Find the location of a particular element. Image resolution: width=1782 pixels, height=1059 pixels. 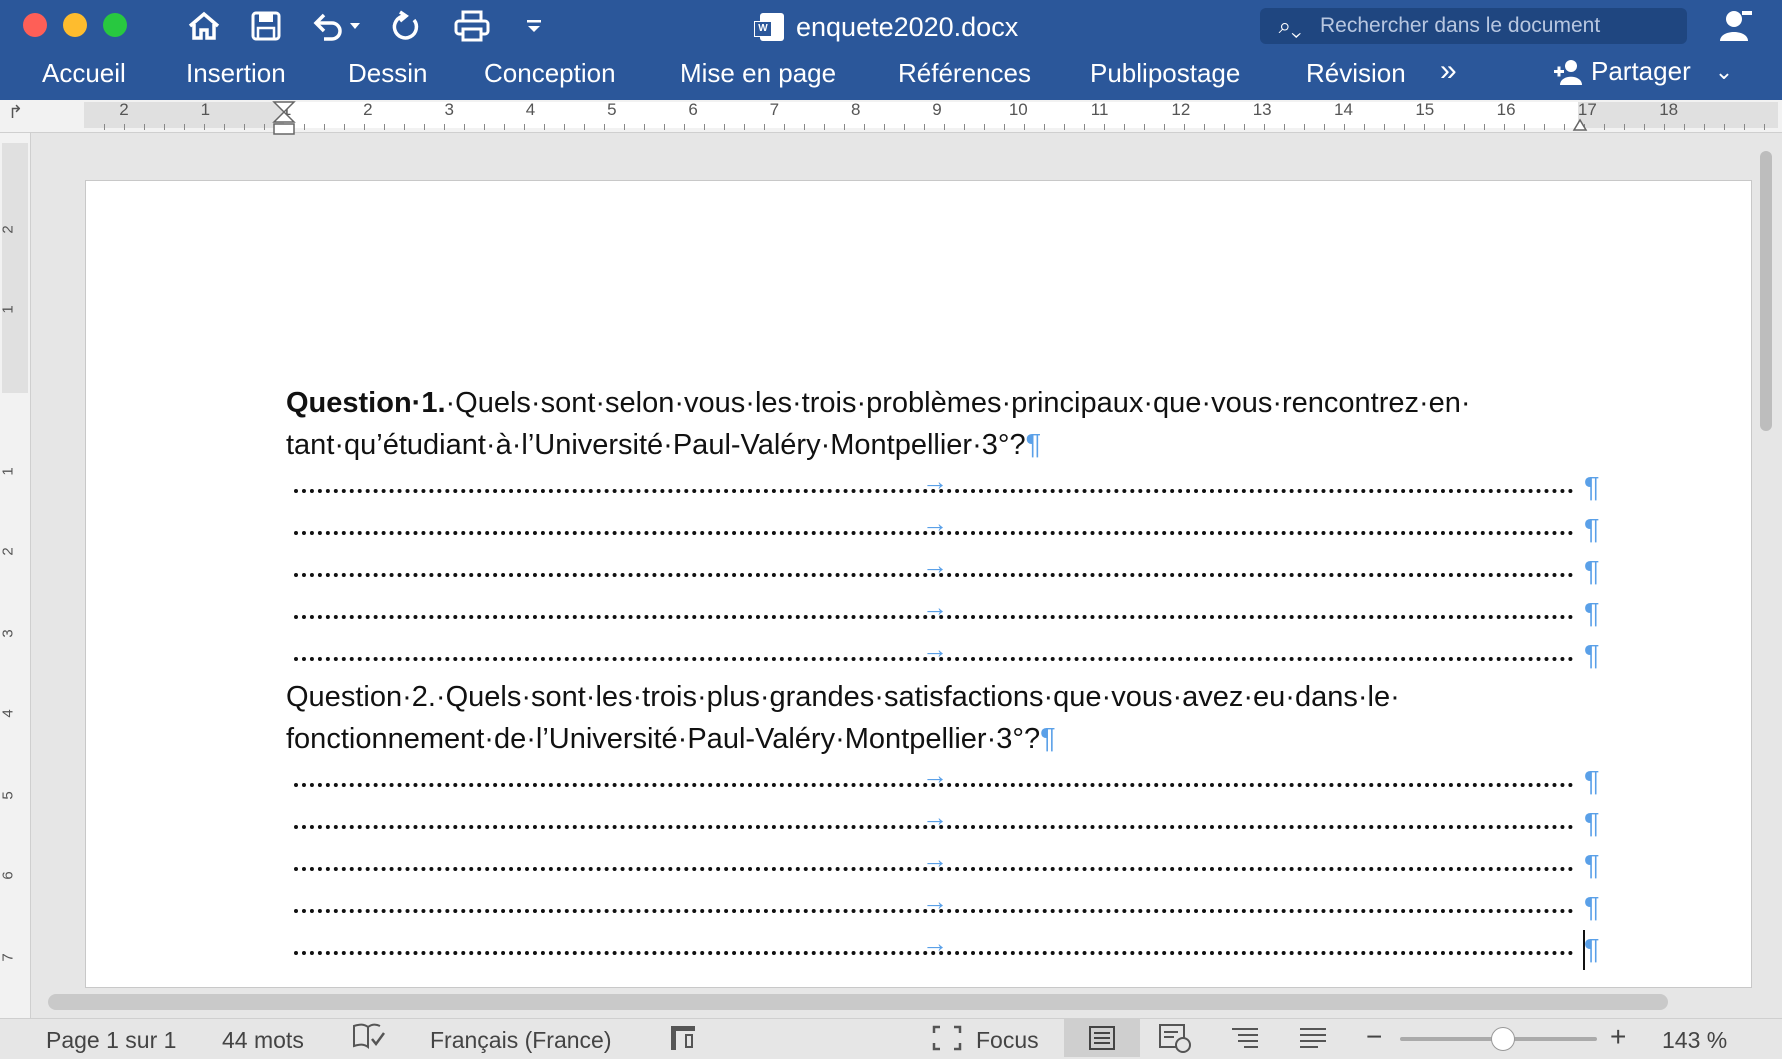

accessibility-icon is located at coordinates (683, 1041).